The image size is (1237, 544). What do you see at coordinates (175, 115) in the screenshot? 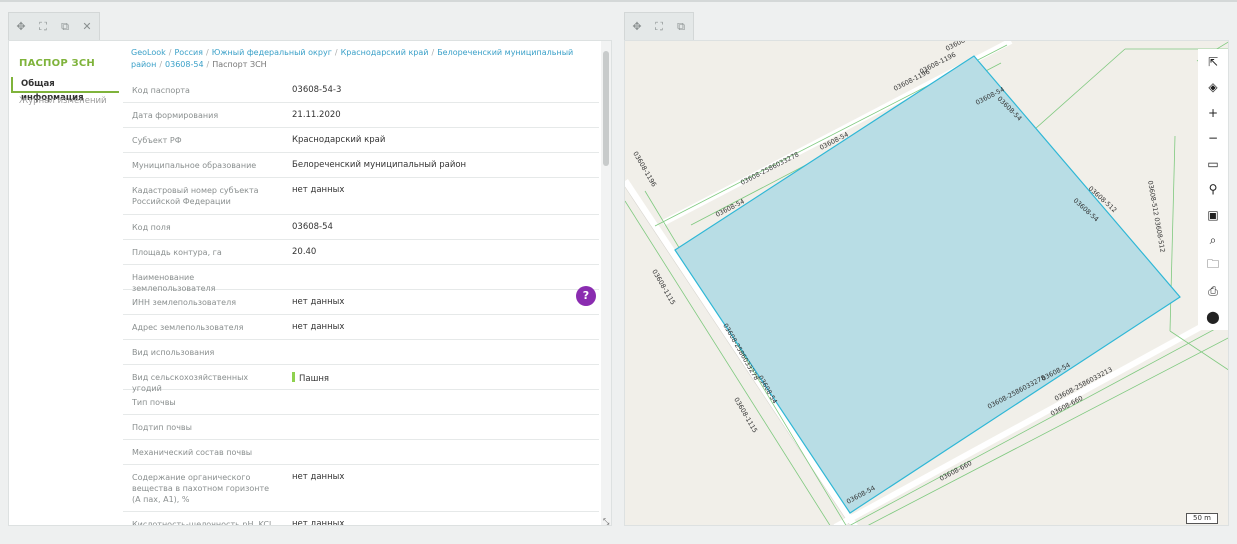
I see `row-label: Дата формирования` at bounding box center [175, 115].